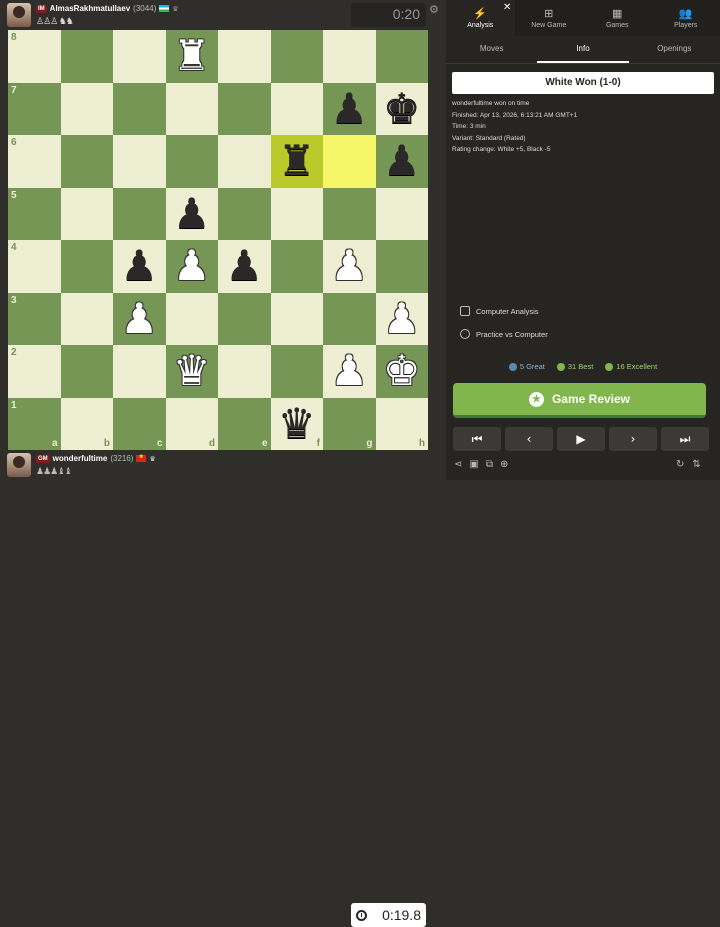  I want to click on square-h8, so click(402, 56).